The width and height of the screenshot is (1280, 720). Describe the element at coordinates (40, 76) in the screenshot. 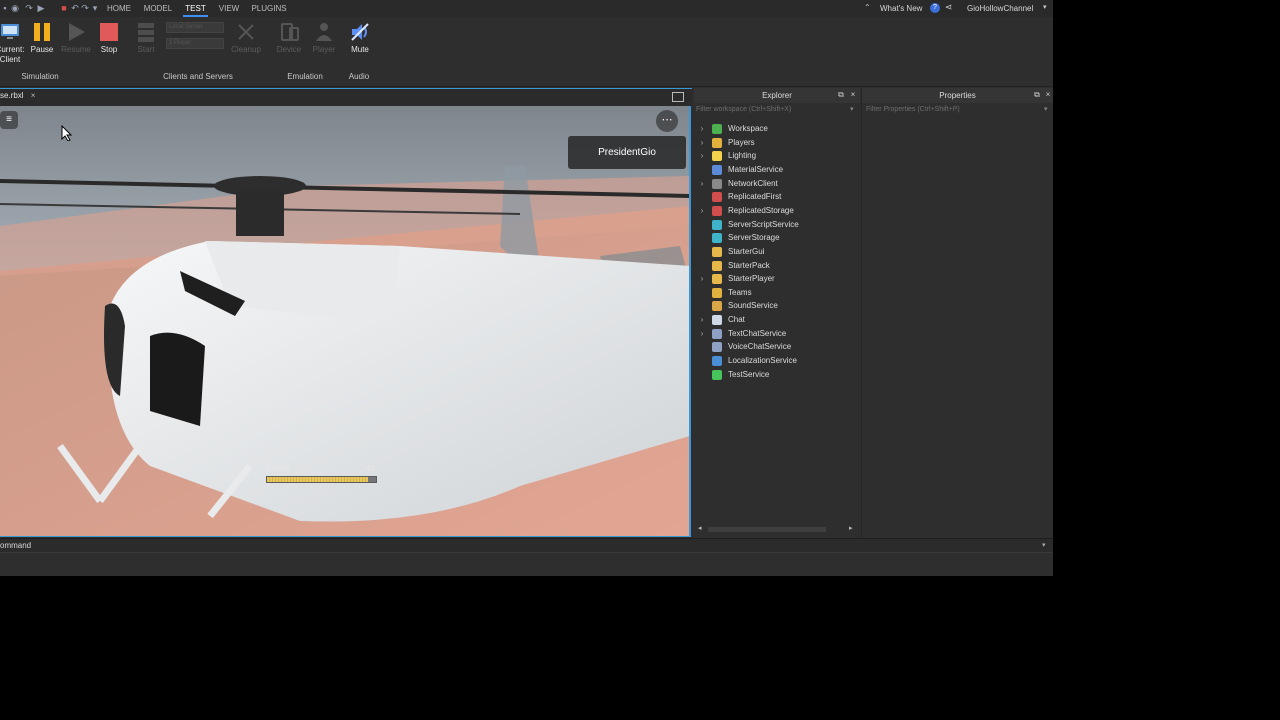

I see `group-simulation: Simulation` at that location.